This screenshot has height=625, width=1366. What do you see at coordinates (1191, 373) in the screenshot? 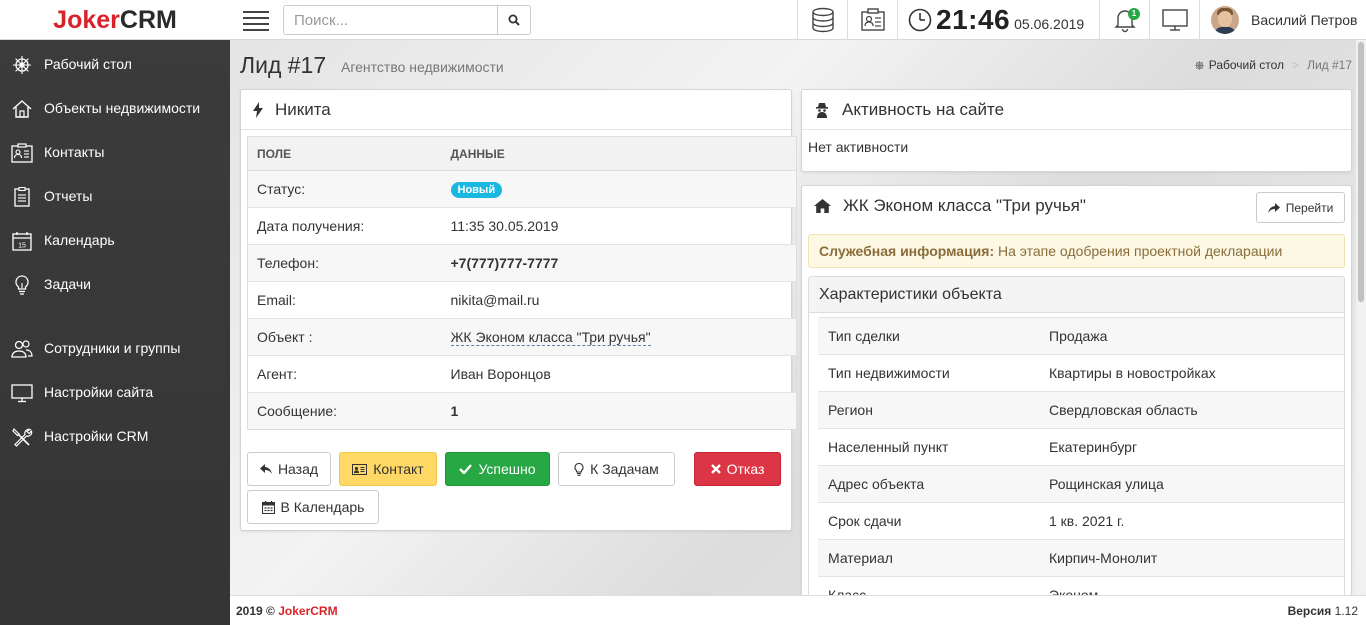
I see `row-value: Квартиры в новостройках` at bounding box center [1191, 373].